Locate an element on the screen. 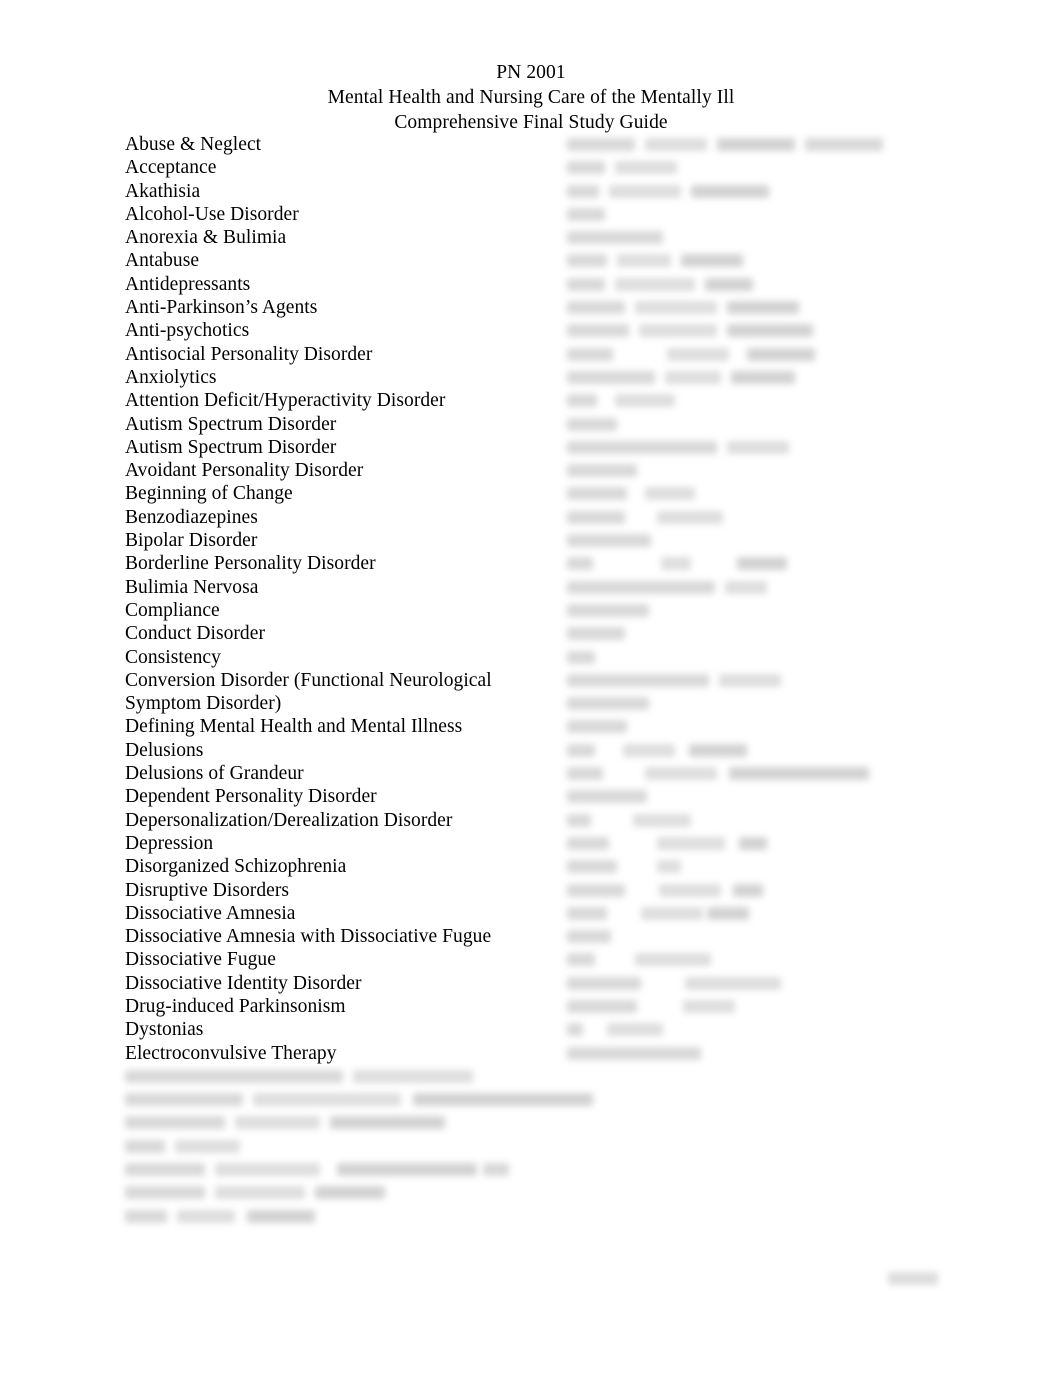 The height and width of the screenshot is (1377, 1062). index-entry: Attention Deficit/Hyperactivity Disorder is located at coordinates (285, 401).